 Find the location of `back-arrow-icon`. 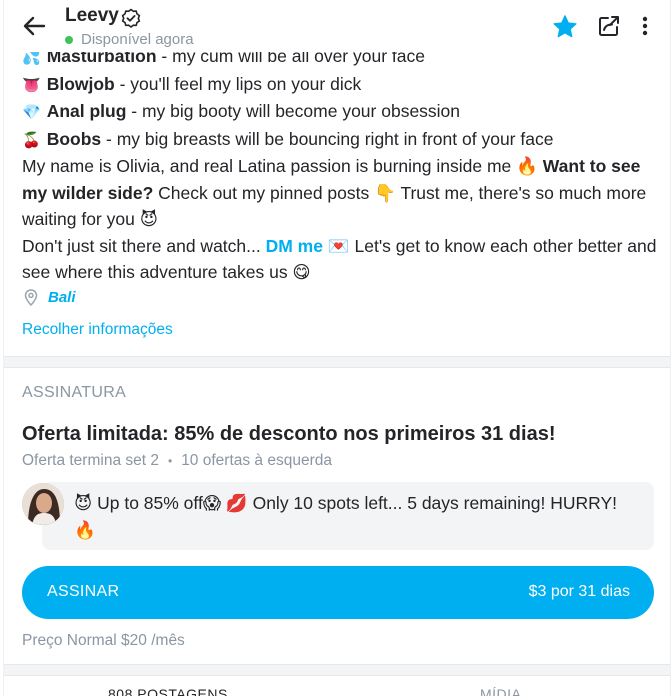

back-arrow-icon is located at coordinates (34, 26).